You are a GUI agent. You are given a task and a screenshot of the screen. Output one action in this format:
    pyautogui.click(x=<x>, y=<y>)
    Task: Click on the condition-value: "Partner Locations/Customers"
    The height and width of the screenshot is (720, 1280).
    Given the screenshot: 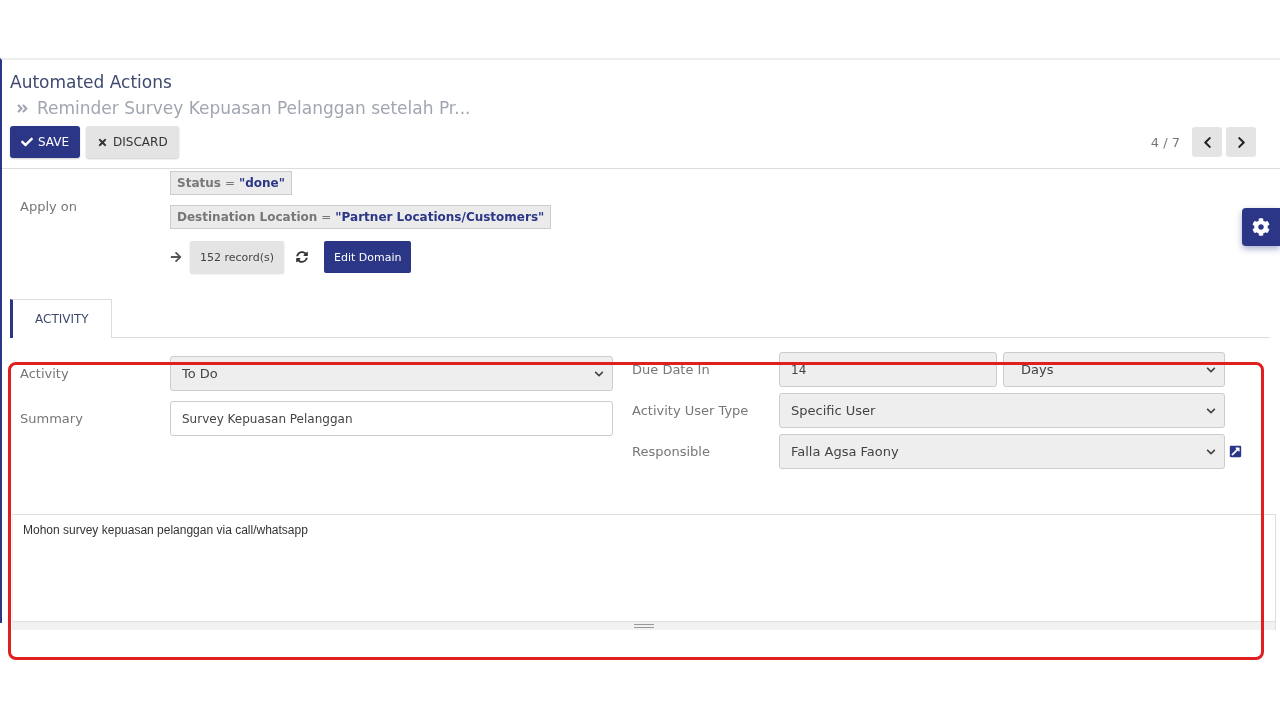 What is the action you would take?
    pyautogui.click(x=440, y=217)
    